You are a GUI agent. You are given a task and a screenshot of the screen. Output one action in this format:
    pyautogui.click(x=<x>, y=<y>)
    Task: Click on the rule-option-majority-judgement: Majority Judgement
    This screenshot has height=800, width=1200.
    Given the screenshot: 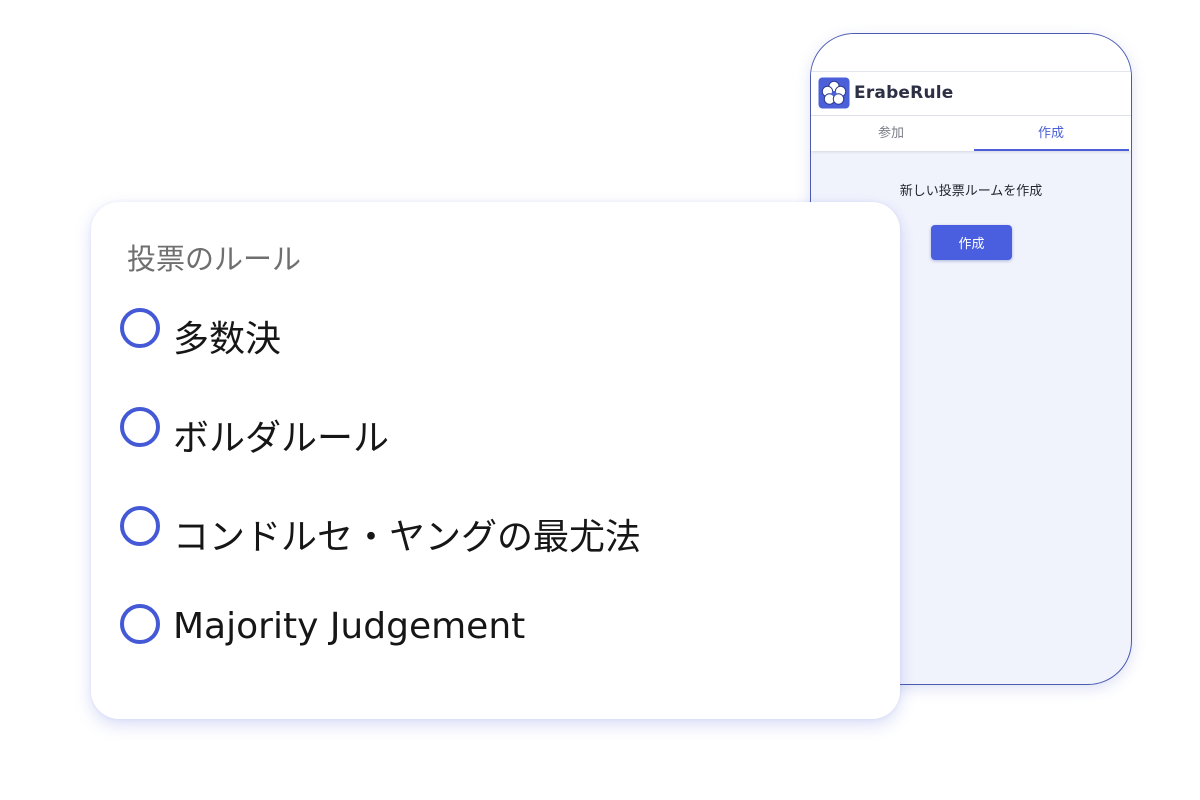 What is the action you would take?
    pyautogui.click(x=500, y=628)
    